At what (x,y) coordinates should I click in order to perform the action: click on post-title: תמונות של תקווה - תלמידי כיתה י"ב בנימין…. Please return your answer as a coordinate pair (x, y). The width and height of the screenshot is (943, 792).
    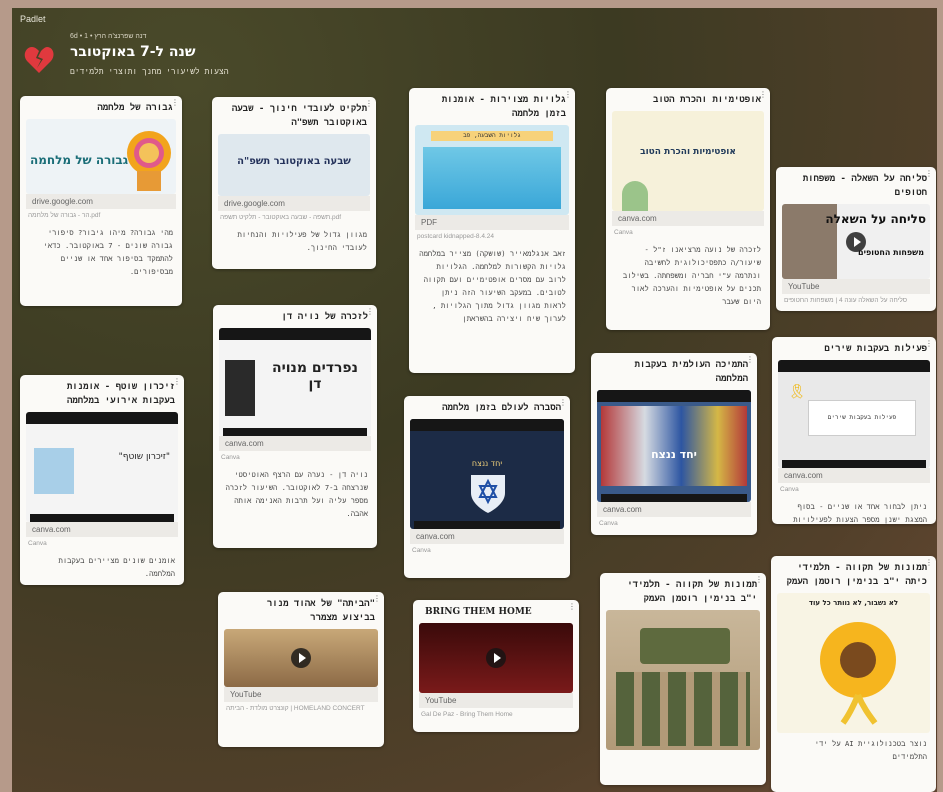
    Looking at the image, I should click on (856, 575).